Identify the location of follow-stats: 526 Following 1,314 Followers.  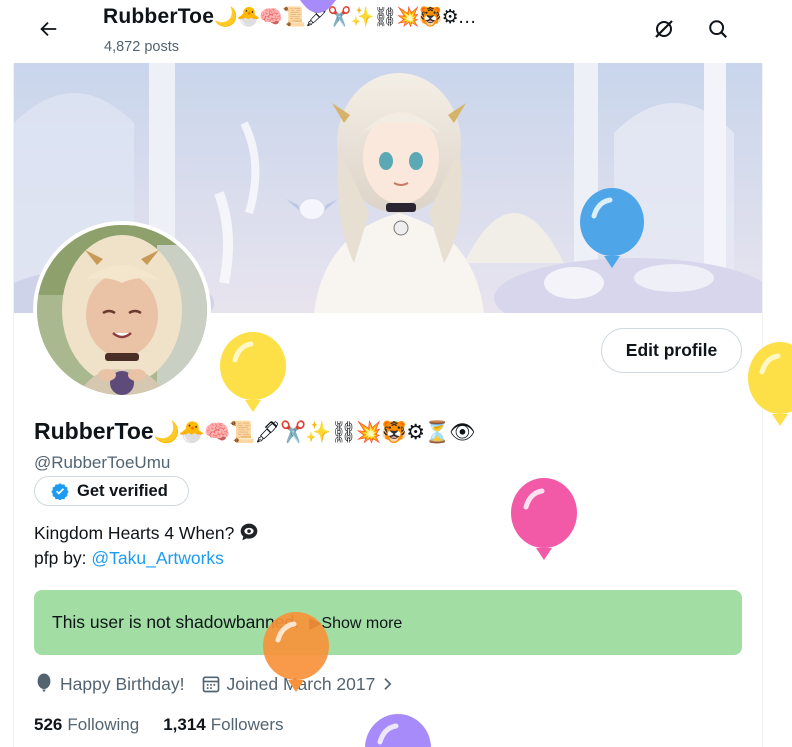
(170, 725).